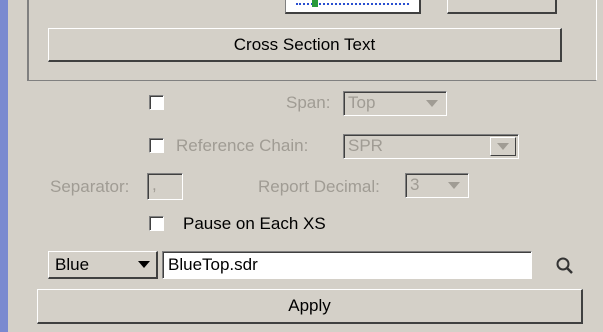 The width and height of the screenshot is (603, 332). Describe the element at coordinates (319, 186) in the screenshot. I see `report-decimal-label: Report Decimal:` at that location.